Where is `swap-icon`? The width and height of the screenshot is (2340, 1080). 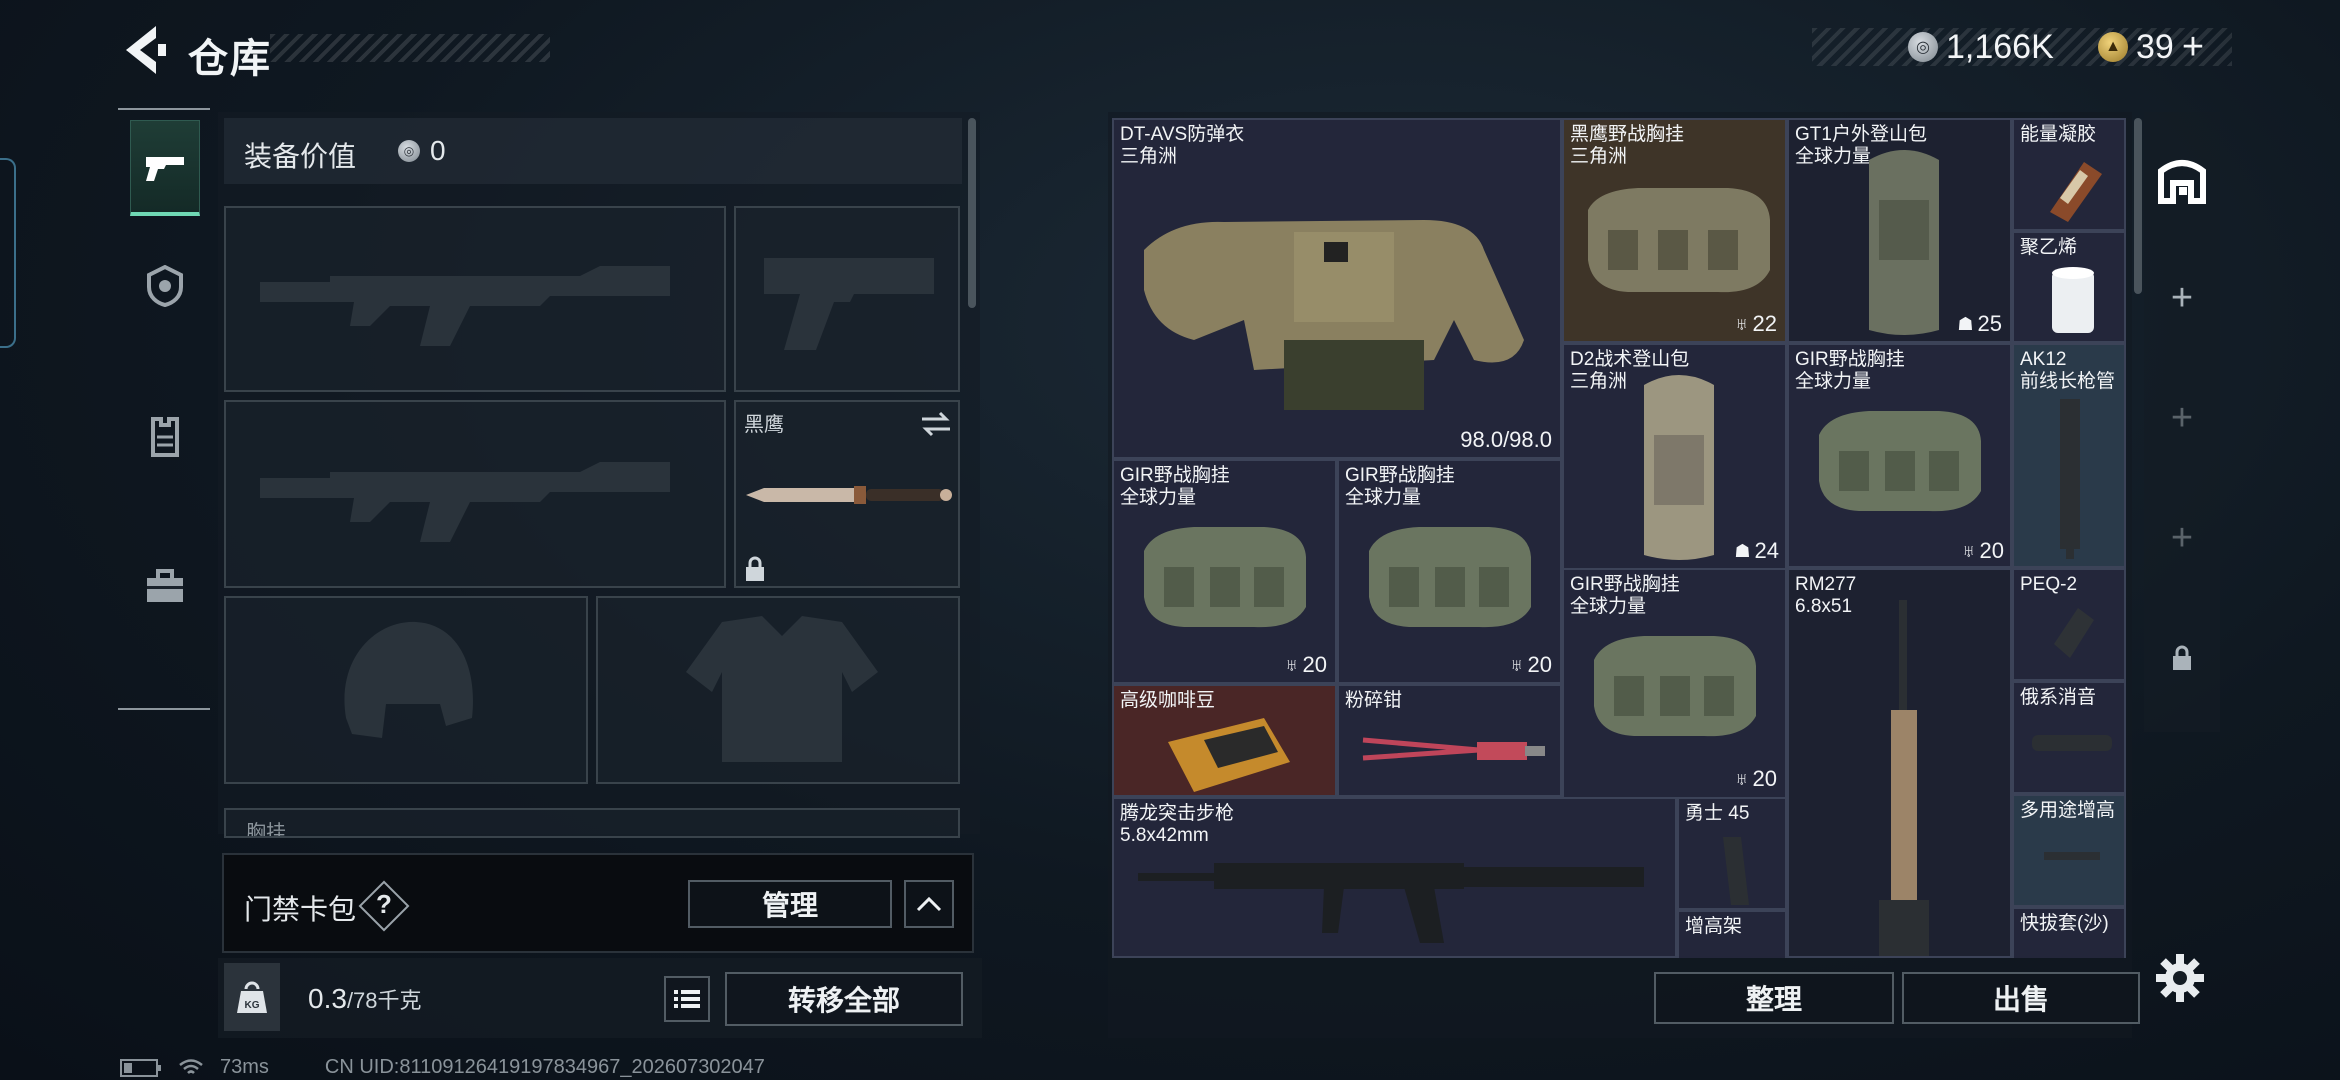
swap-icon is located at coordinates (936, 424).